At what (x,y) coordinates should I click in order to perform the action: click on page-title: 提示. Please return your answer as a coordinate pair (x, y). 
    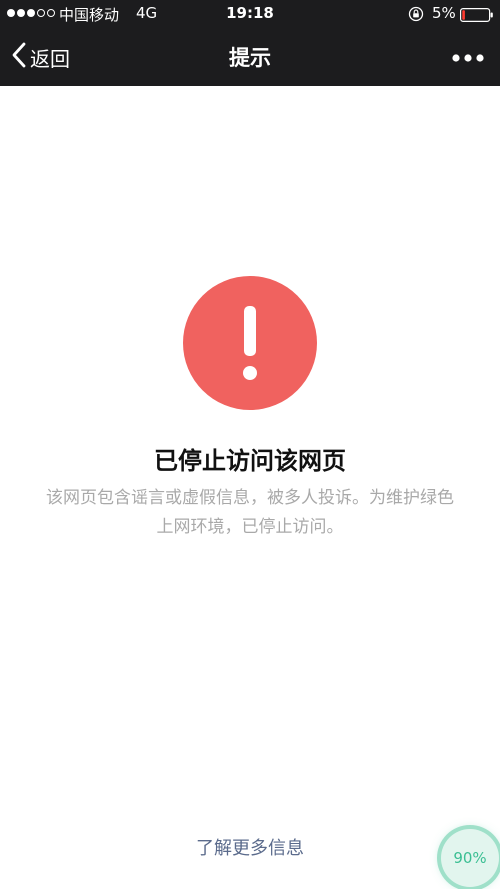
    Looking at the image, I should click on (250, 58).